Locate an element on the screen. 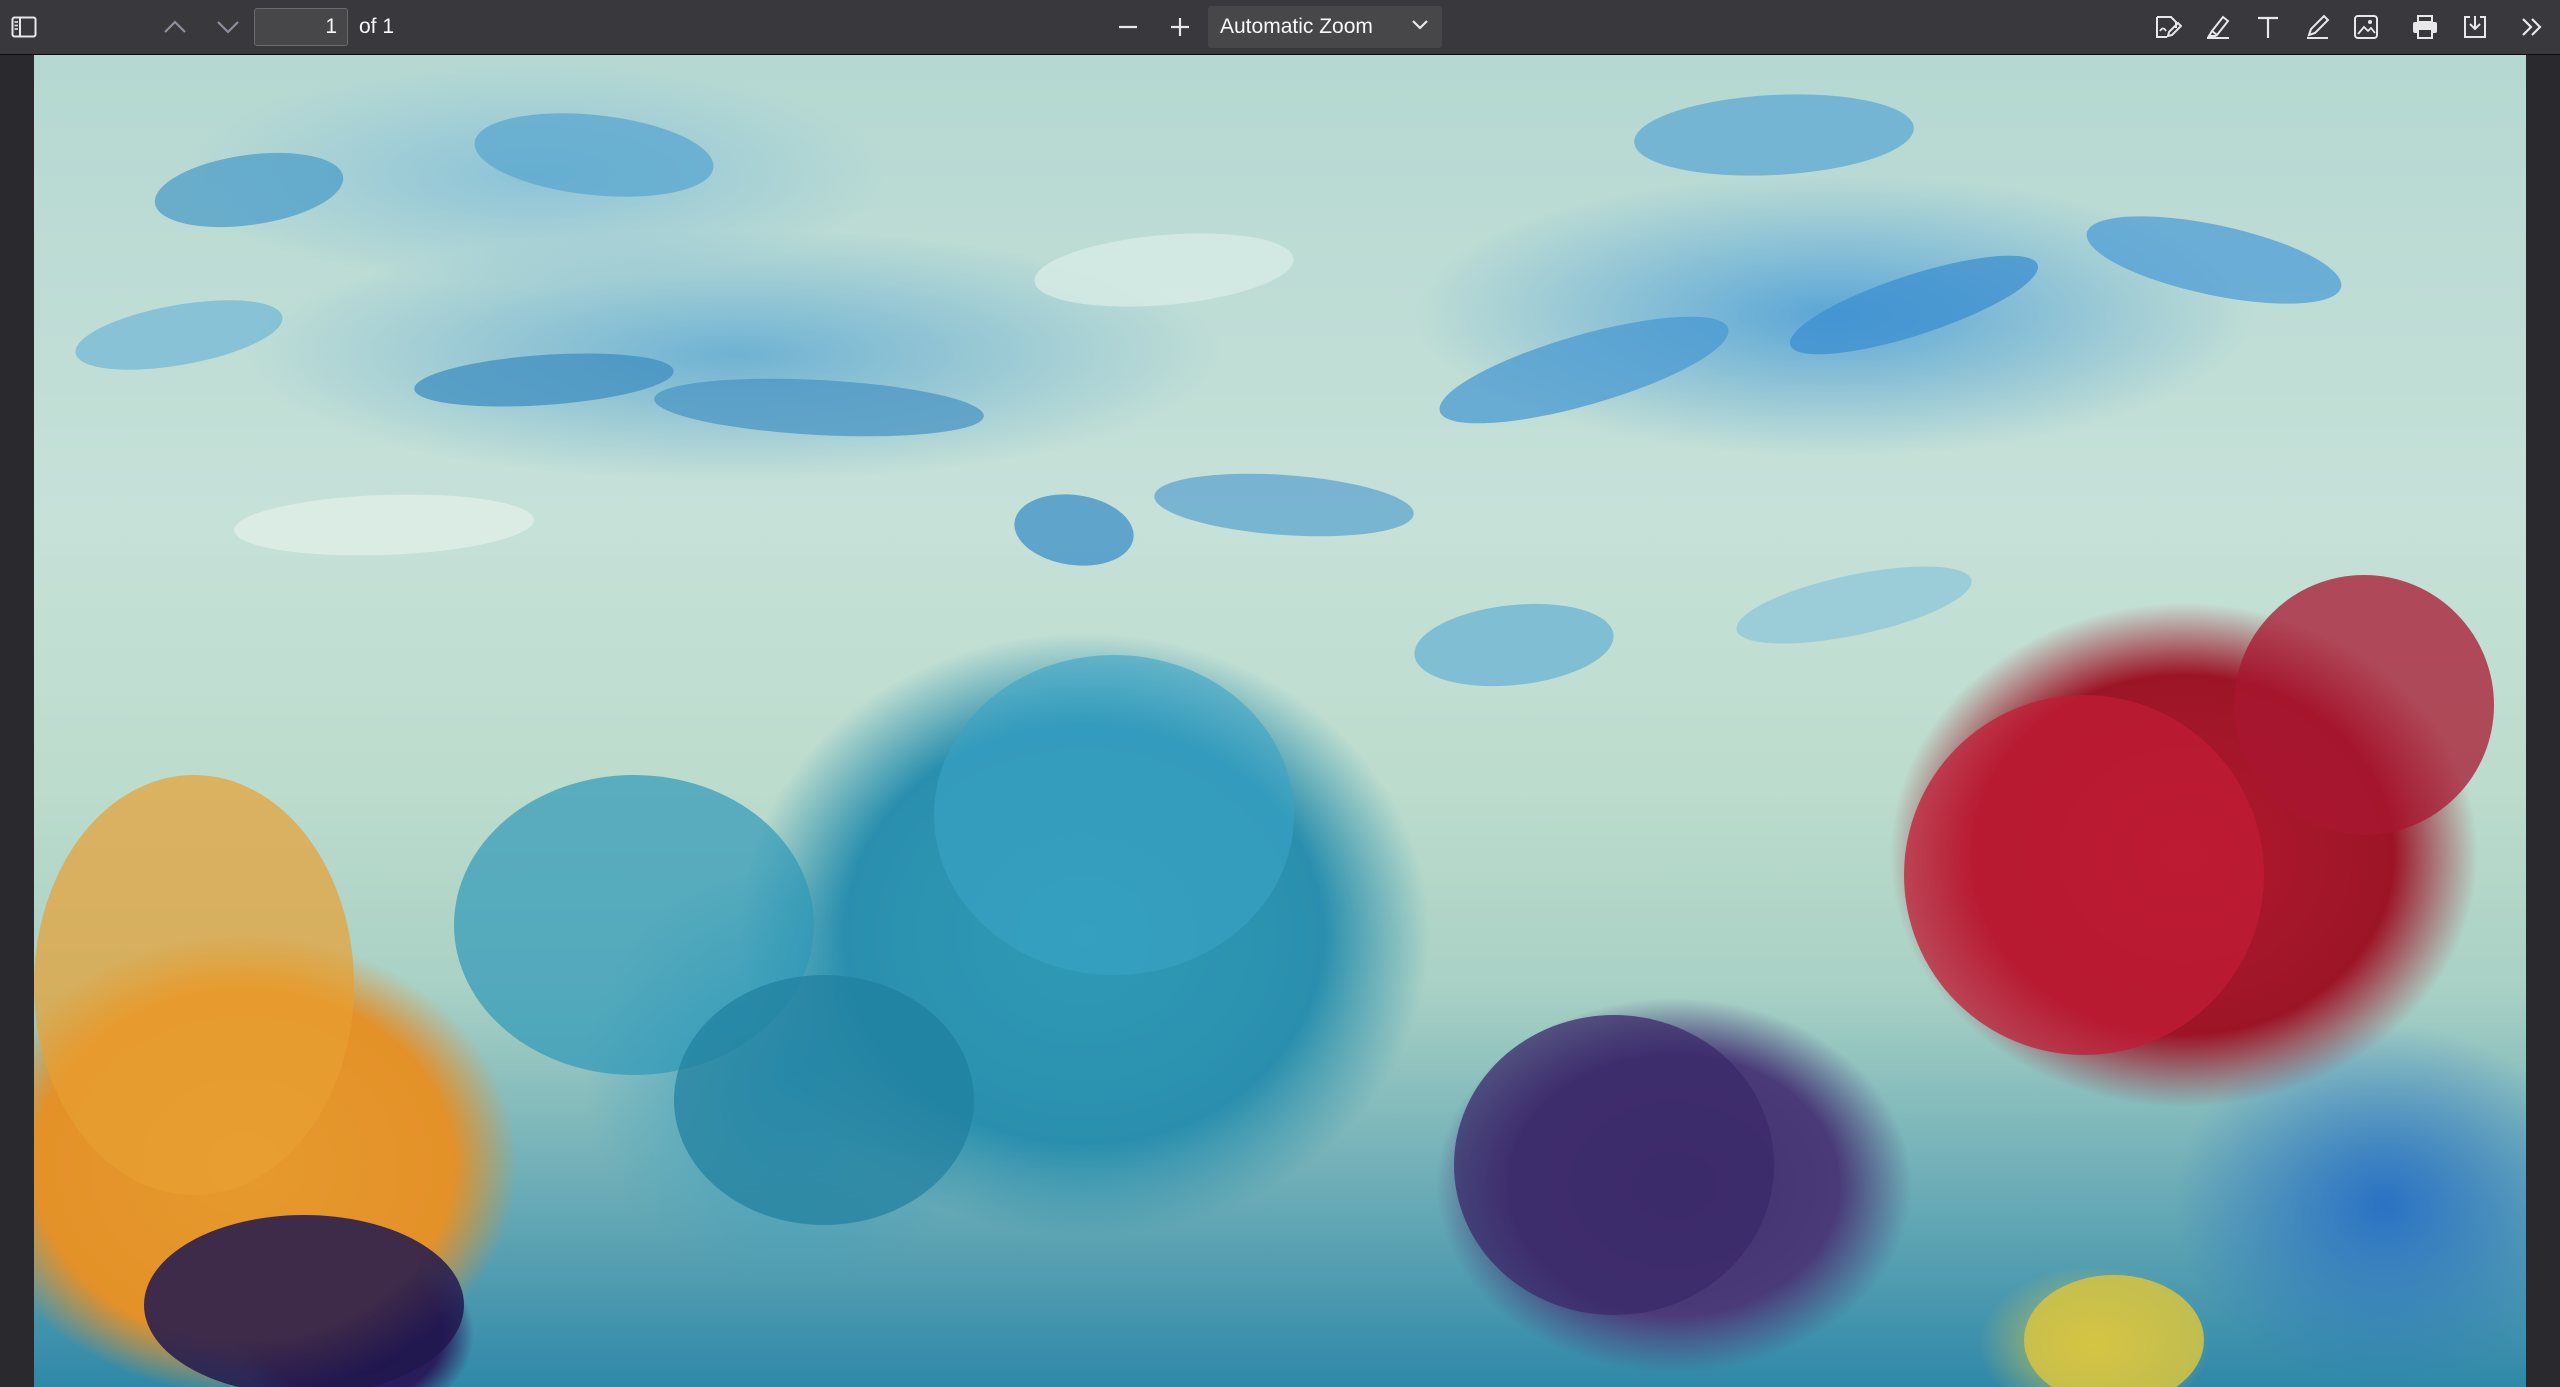 The width and height of the screenshot is (2560, 1387). edit-pdf-icon is located at coordinates (2168, 27).